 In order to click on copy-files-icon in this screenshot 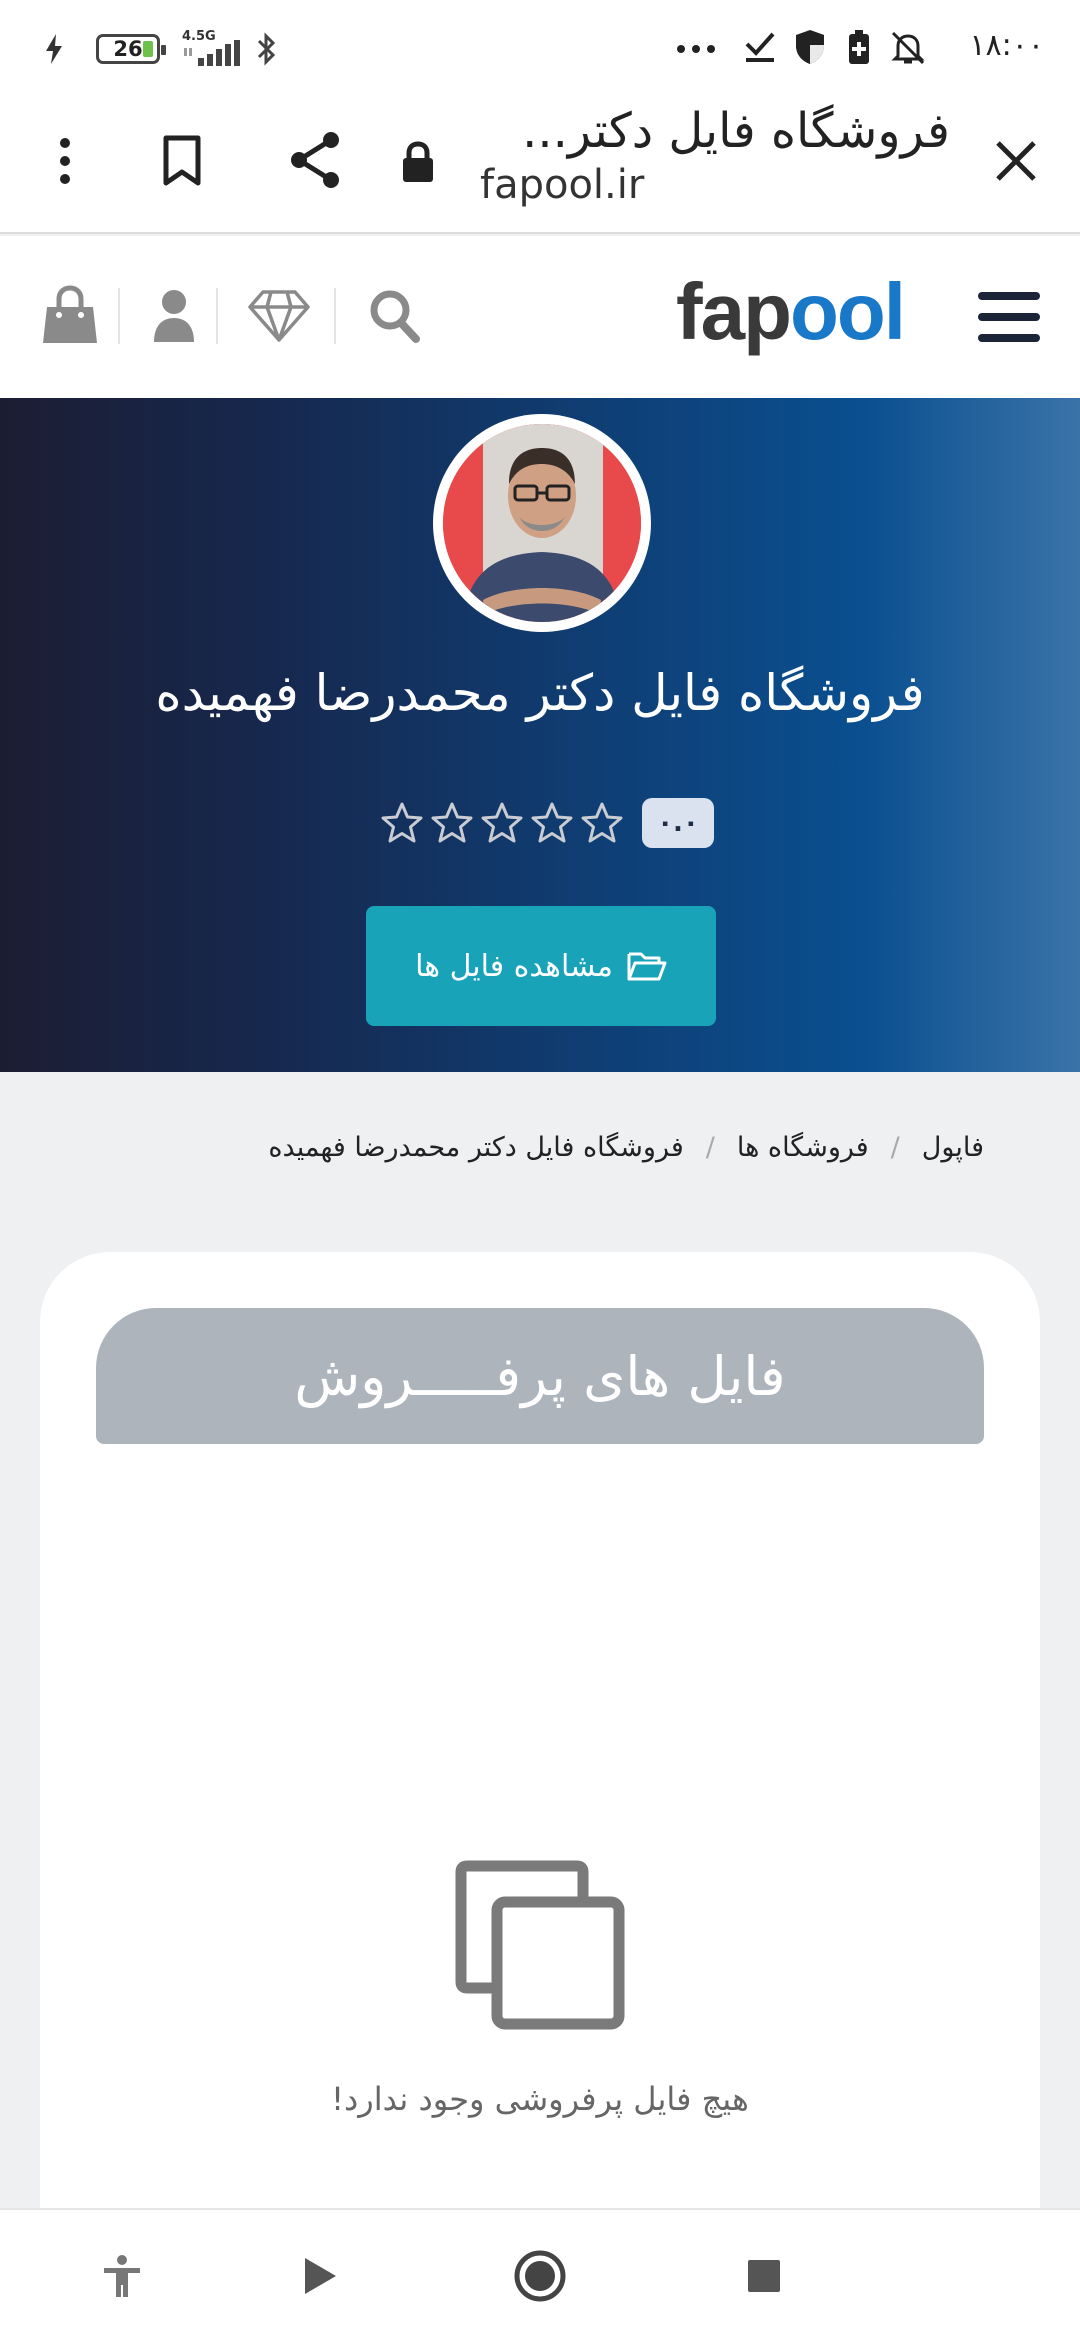, I will do `click(540, 1945)`.